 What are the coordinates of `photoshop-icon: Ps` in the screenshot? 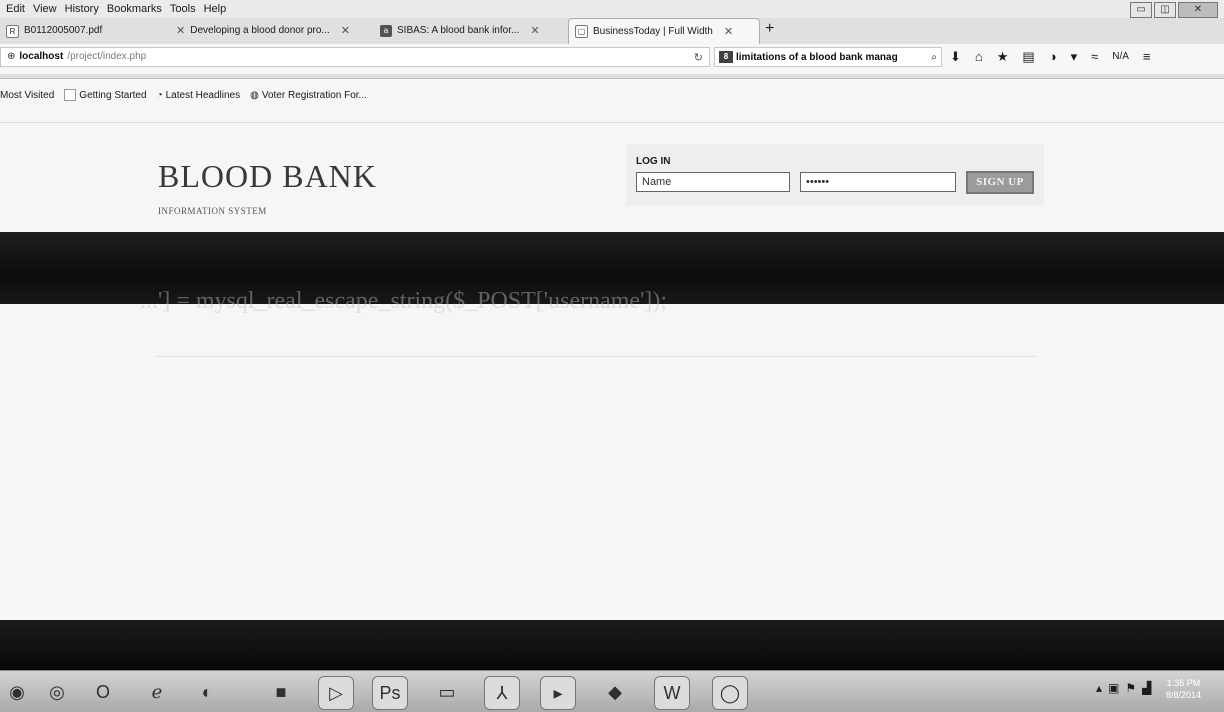 It's located at (390, 692).